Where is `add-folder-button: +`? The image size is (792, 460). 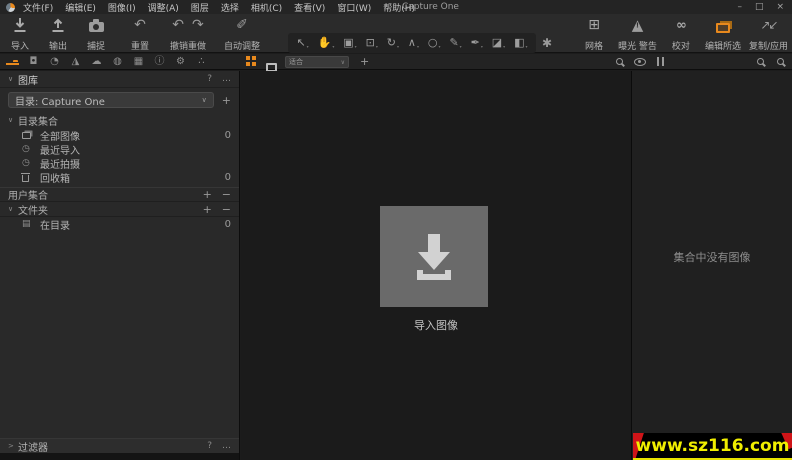
add-folder-button: + is located at coordinates (207, 209).